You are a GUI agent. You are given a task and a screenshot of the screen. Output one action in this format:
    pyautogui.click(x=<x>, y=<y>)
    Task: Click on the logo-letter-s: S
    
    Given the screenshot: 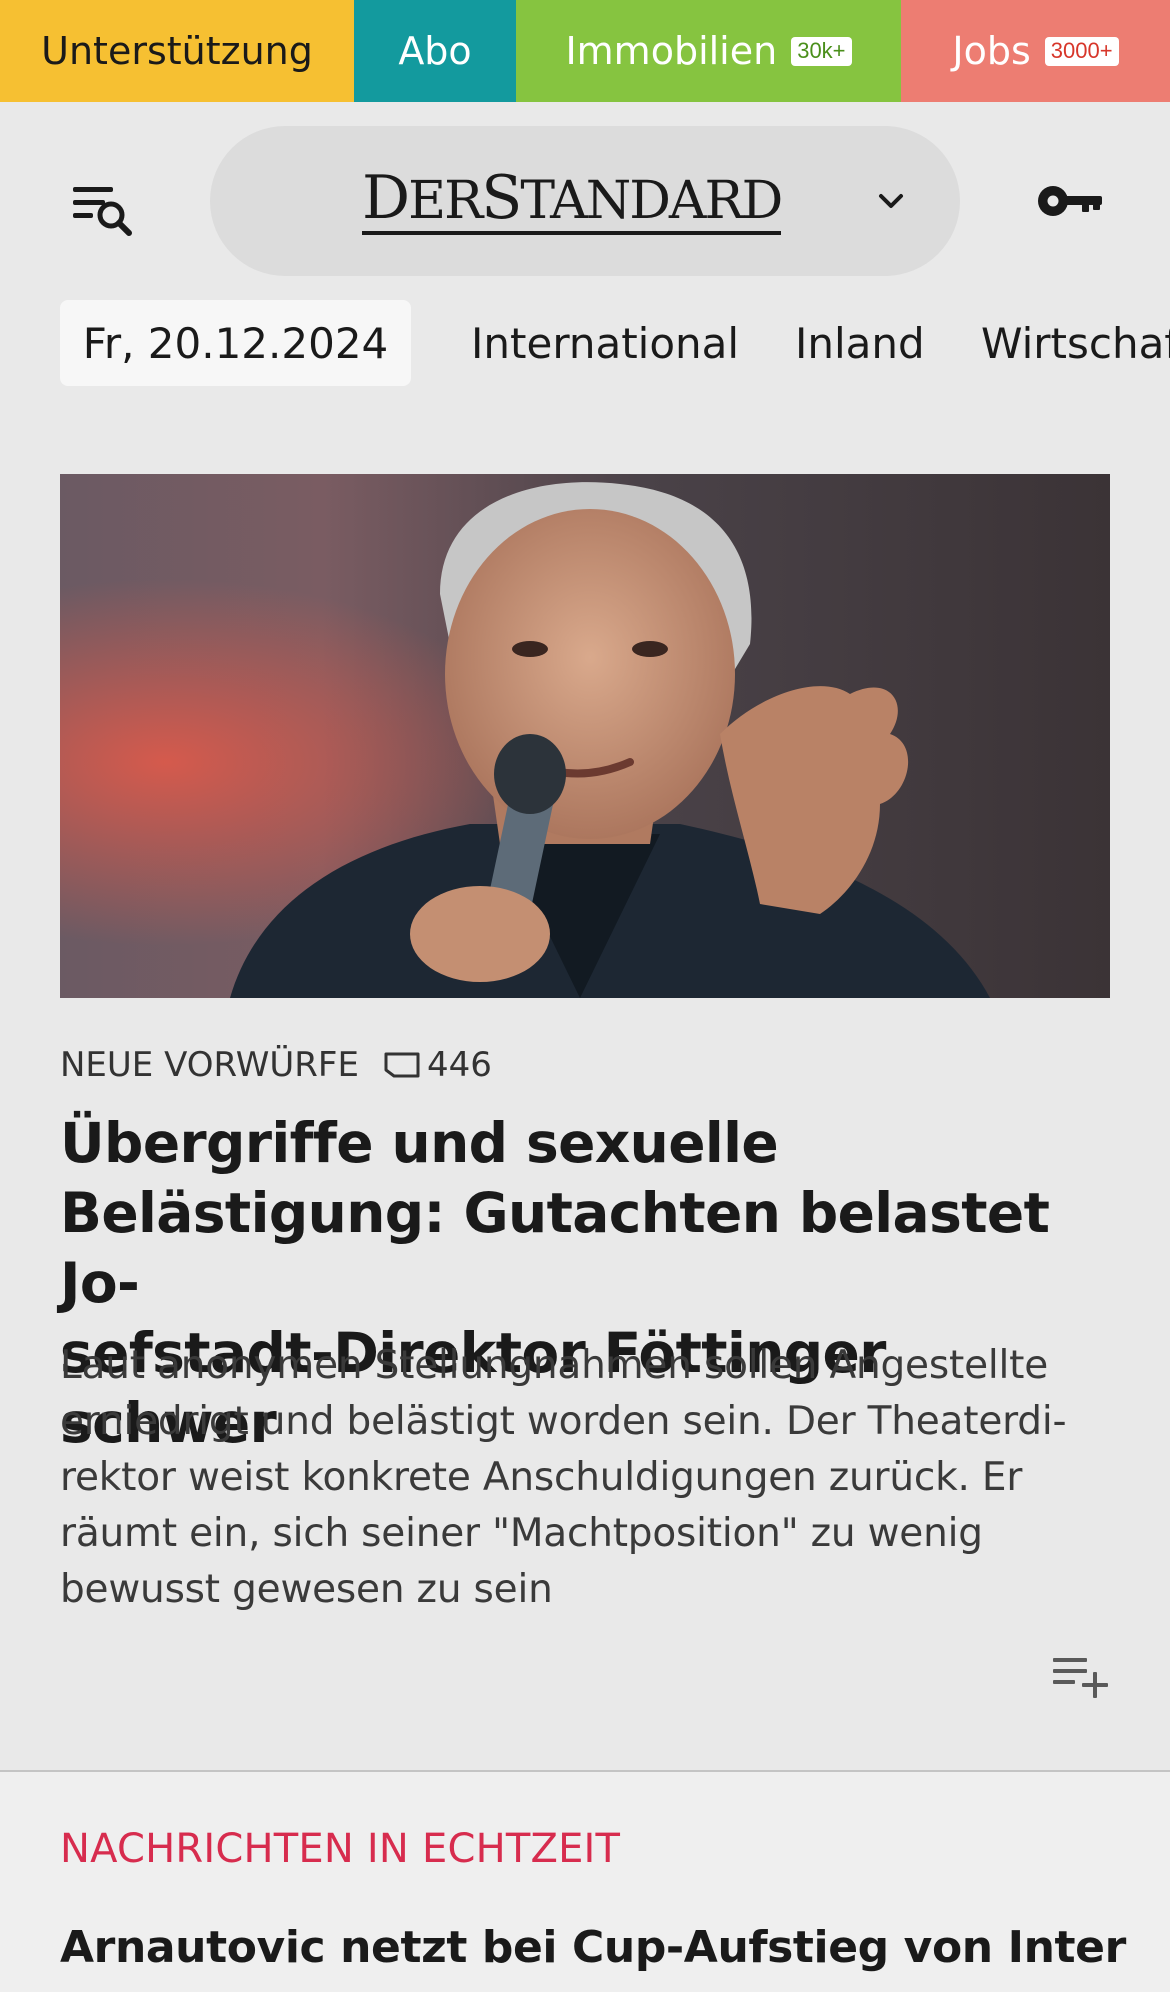 What is the action you would take?
    pyautogui.click(x=501, y=198)
    